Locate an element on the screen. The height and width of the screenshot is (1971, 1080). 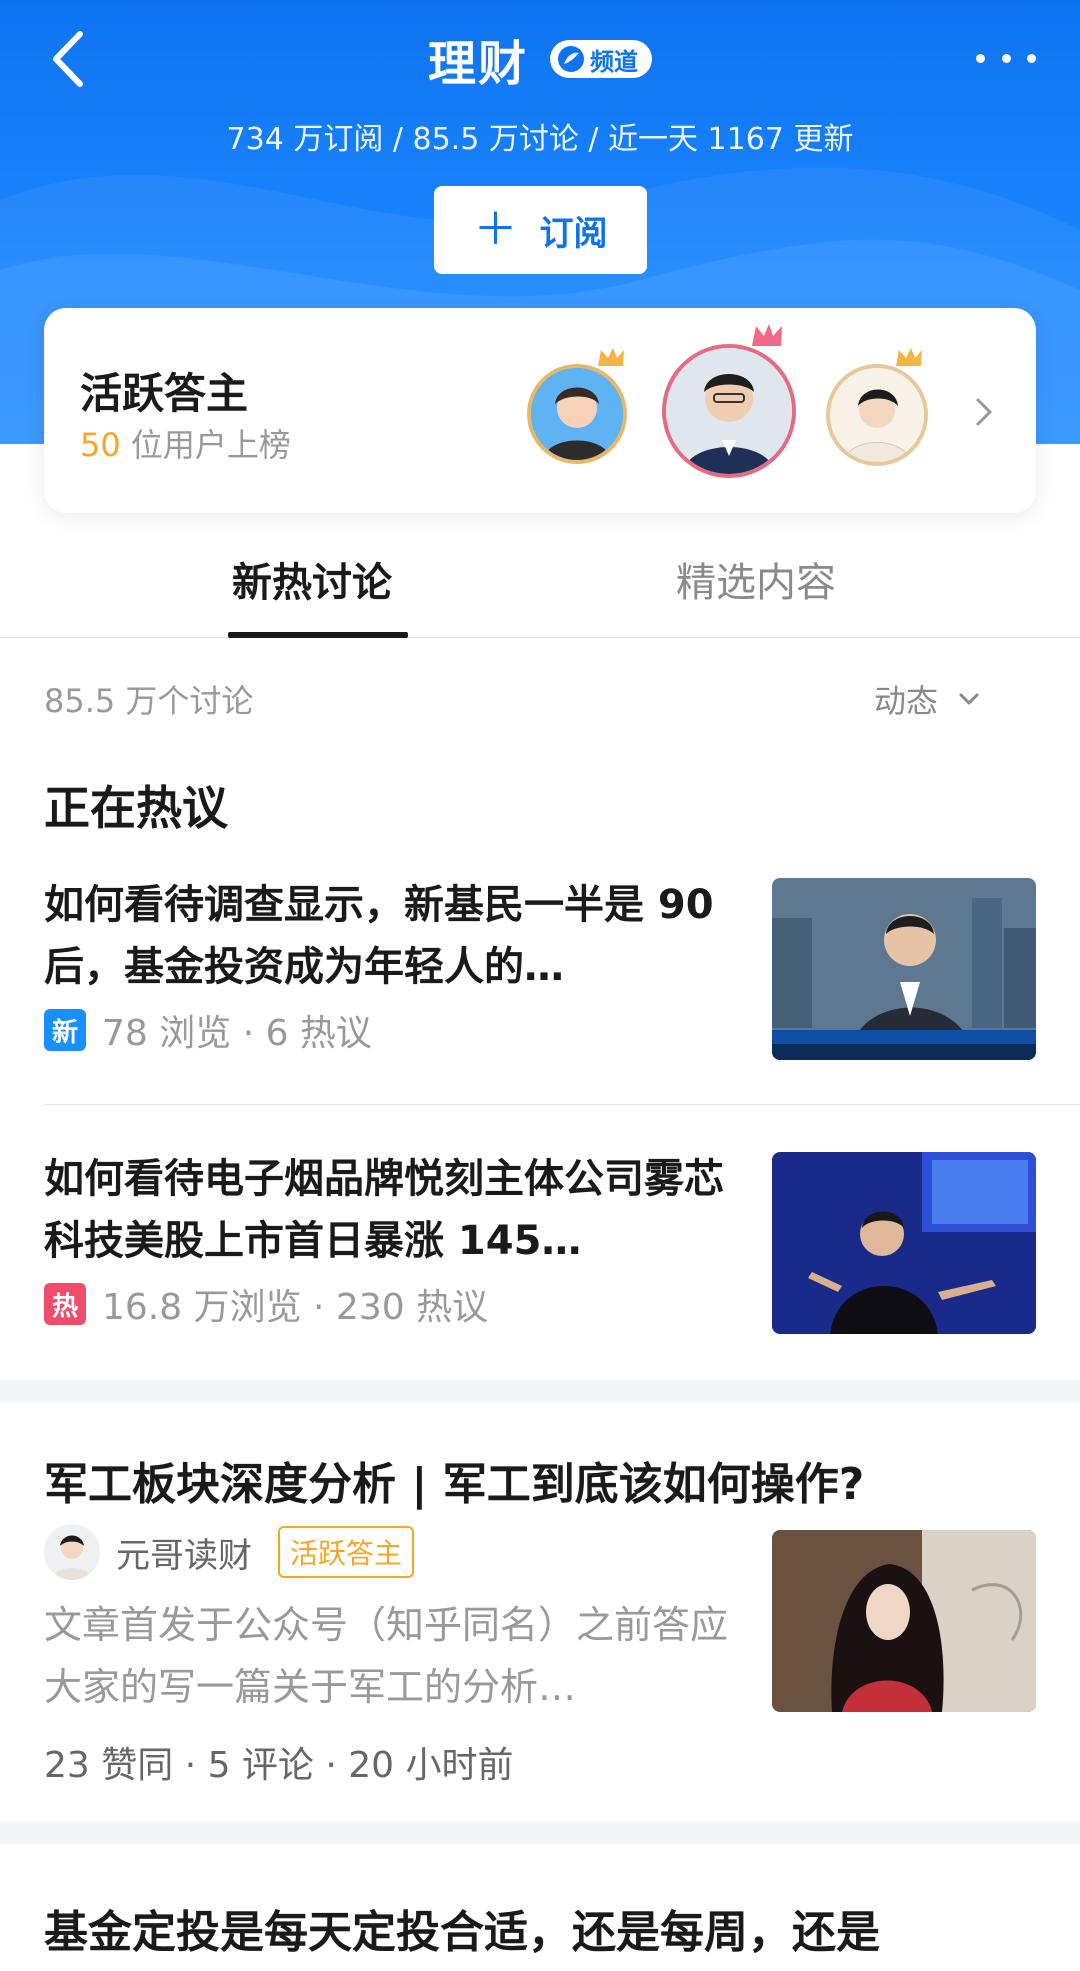
active-answerers-count: 50 位用户上榜 is located at coordinates (185, 443).